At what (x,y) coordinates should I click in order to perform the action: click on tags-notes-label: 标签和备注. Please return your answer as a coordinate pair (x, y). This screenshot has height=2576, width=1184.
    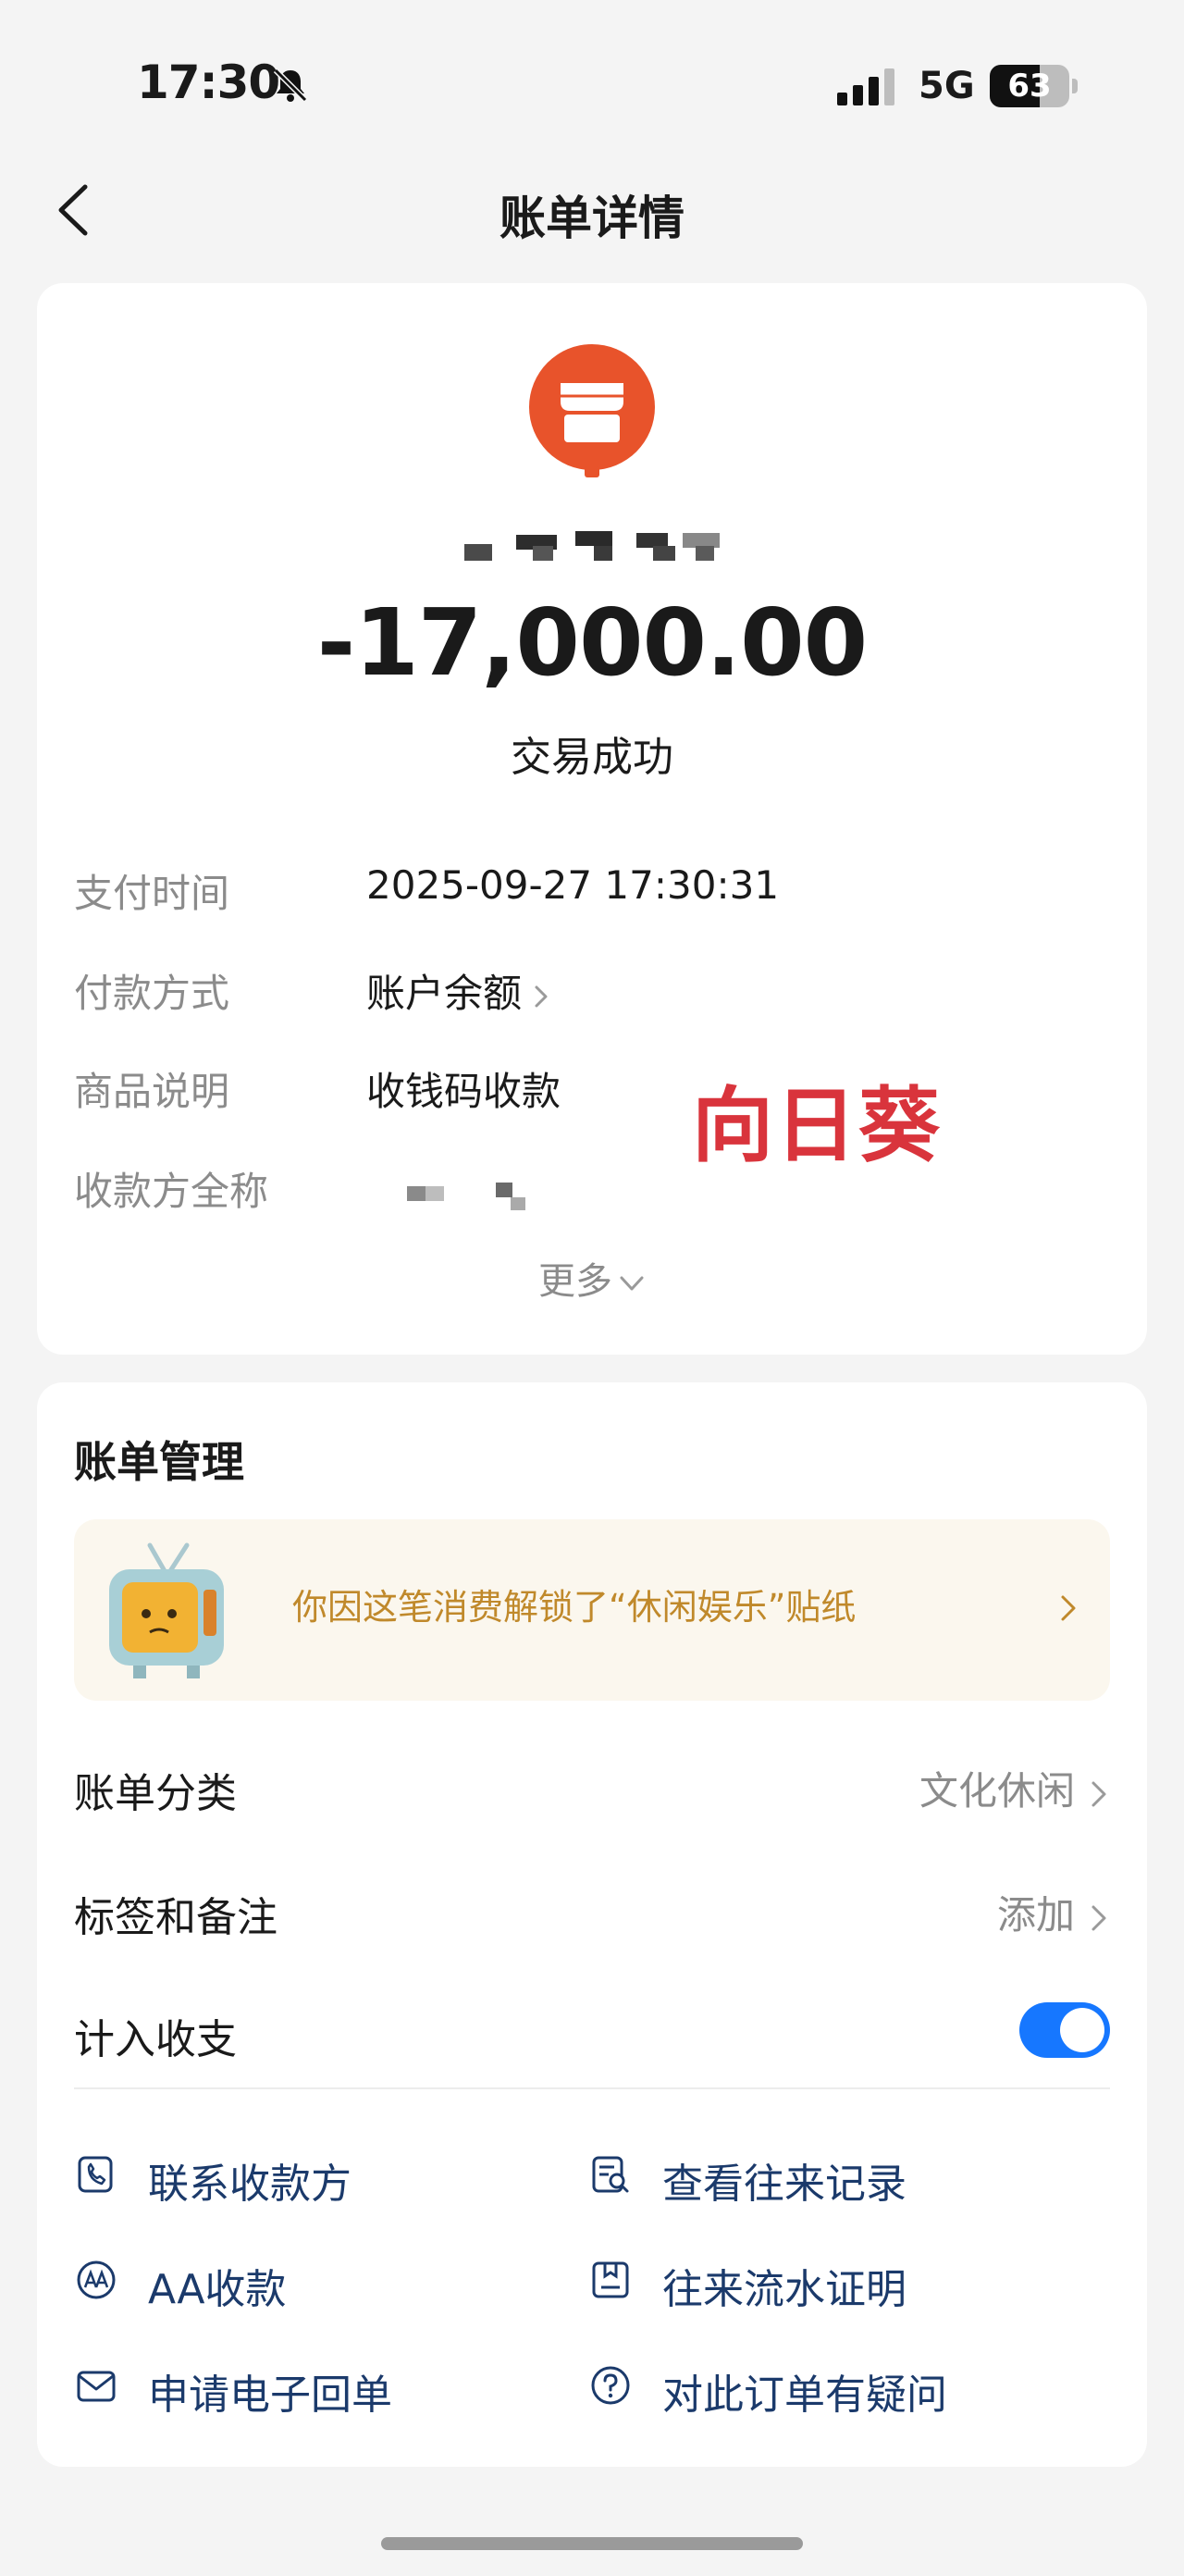
    Looking at the image, I should click on (176, 1917).